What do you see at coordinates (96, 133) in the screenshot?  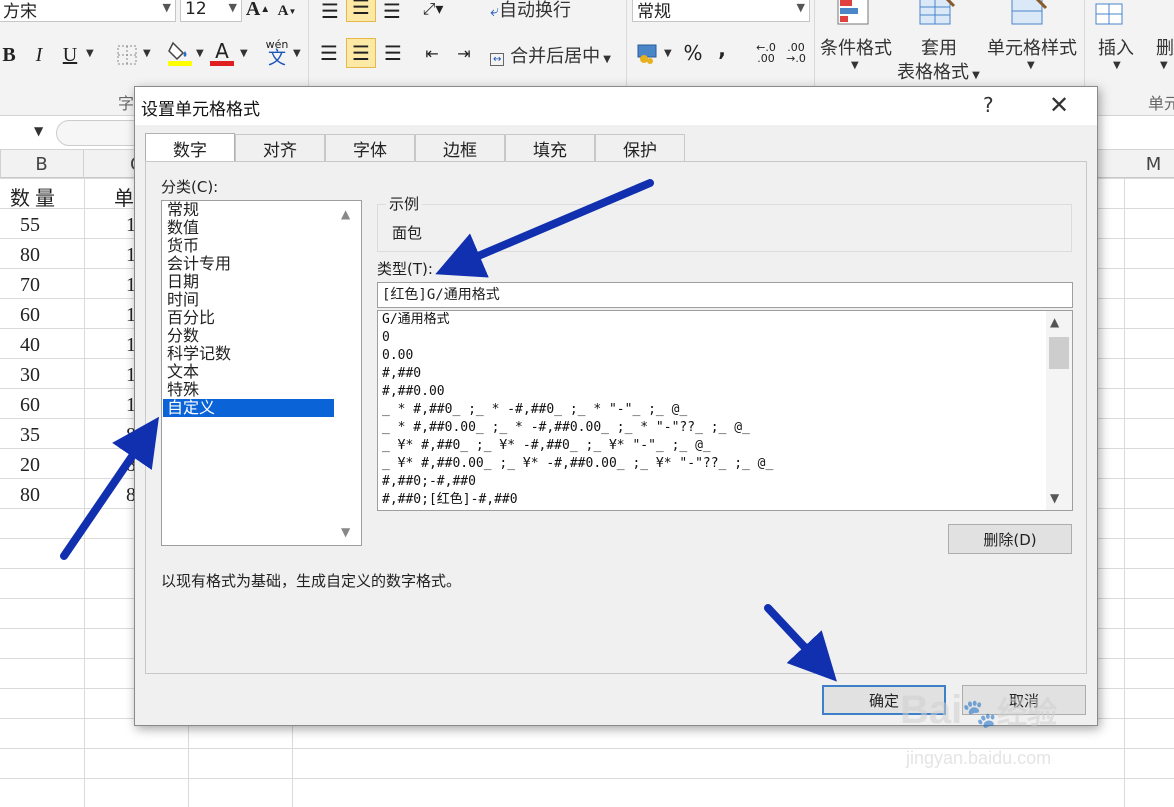 I see `formula-bar-handle` at bounding box center [96, 133].